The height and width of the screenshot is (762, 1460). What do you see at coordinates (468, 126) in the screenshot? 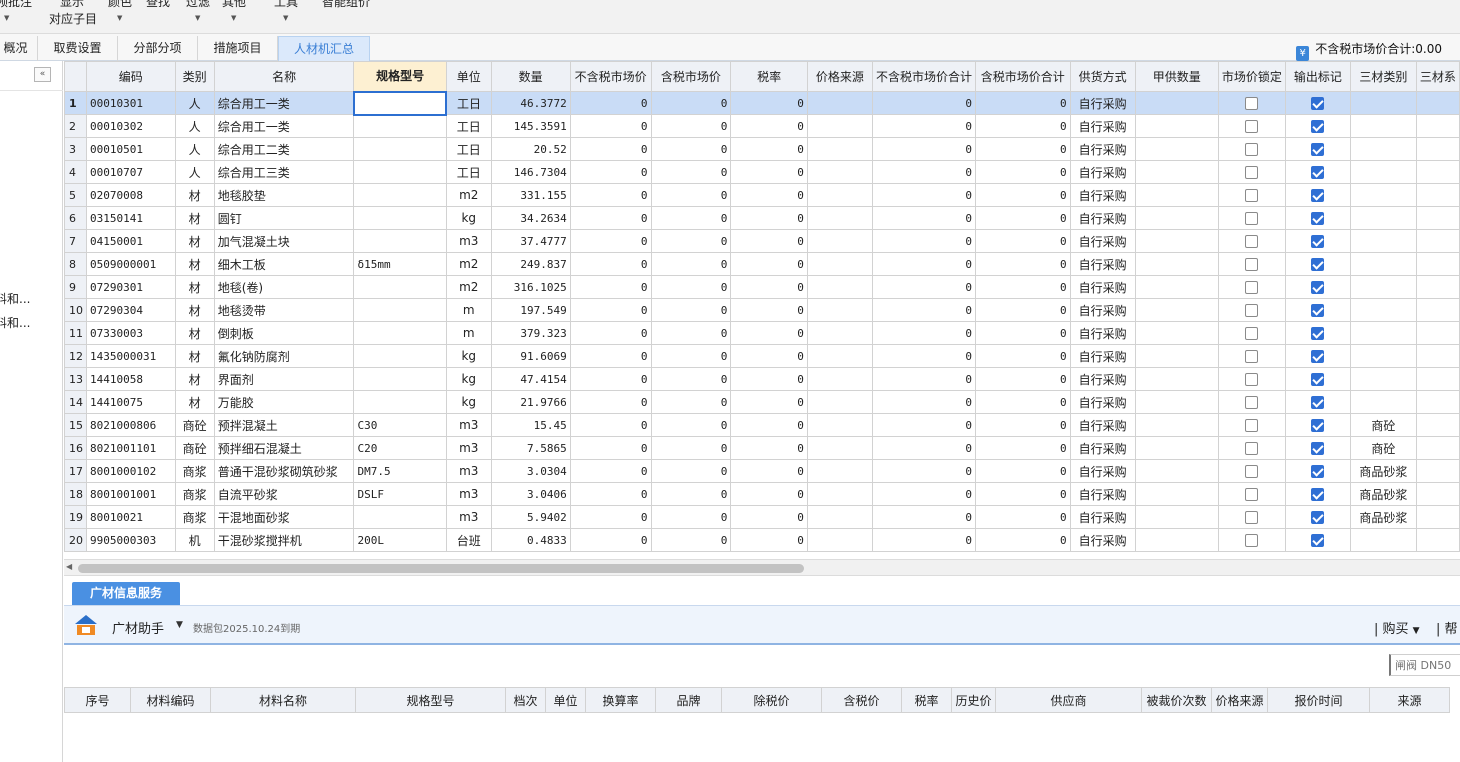
I see `grid-cell: 工日` at bounding box center [468, 126].